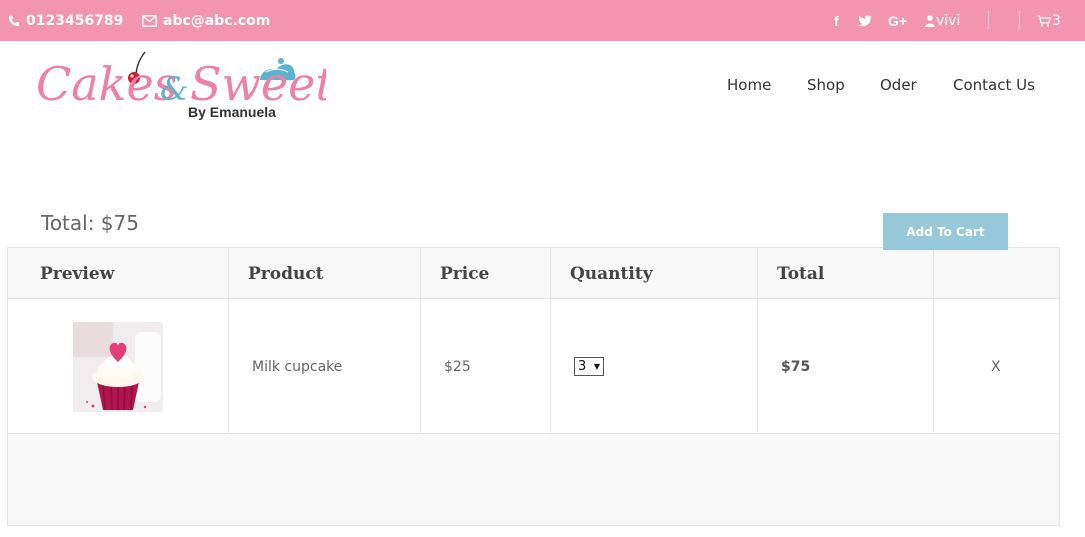 Image resolution: width=1085 pixels, height=537 pixels. I want to click on quantity-select: 3 ▼, so click(589, 366).